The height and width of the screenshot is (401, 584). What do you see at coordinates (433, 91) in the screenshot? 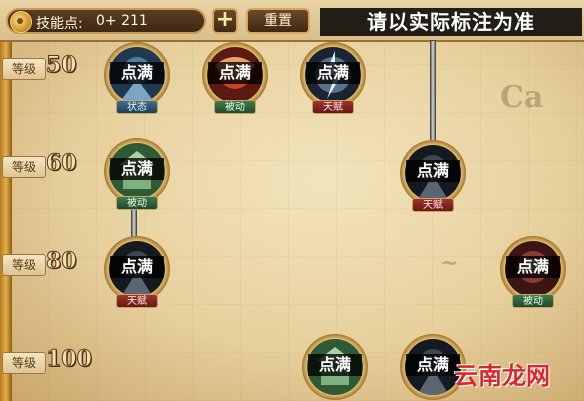
I see `skill-connector` at bounding box center [433, 91].